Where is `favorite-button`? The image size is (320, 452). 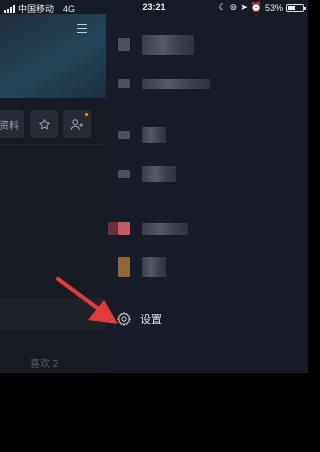
favorite-button is located at coordinates (44, 124).